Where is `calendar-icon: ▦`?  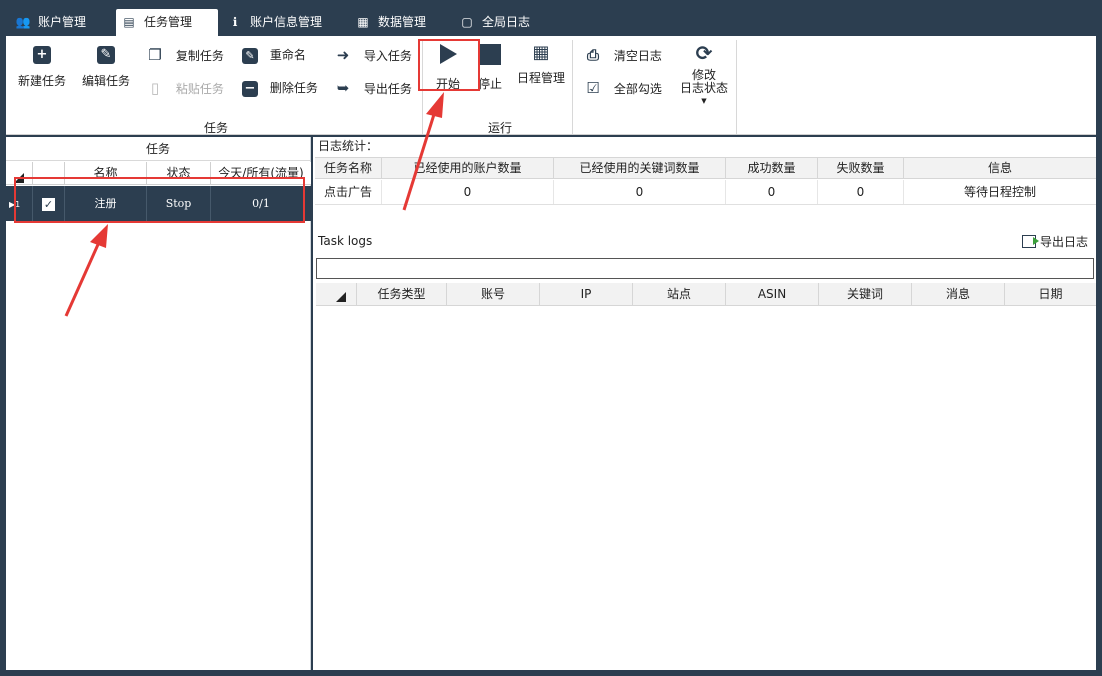 calendar-icon: ▦ is located at coordinates (541, 52).